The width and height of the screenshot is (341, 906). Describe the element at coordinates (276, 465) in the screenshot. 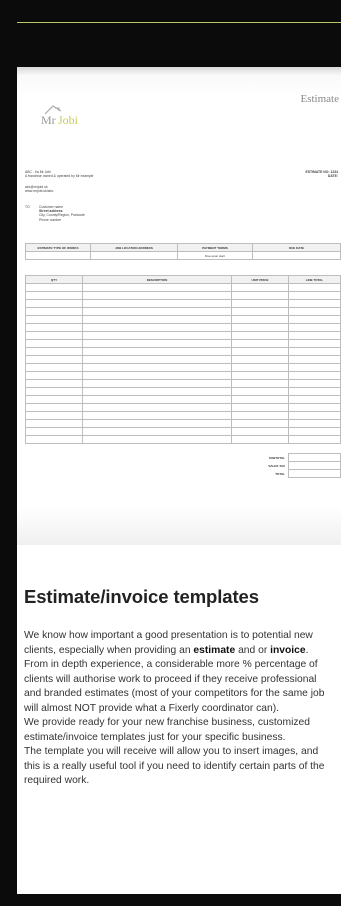

I see `sales-tax-label: SALES TAX` at that location.